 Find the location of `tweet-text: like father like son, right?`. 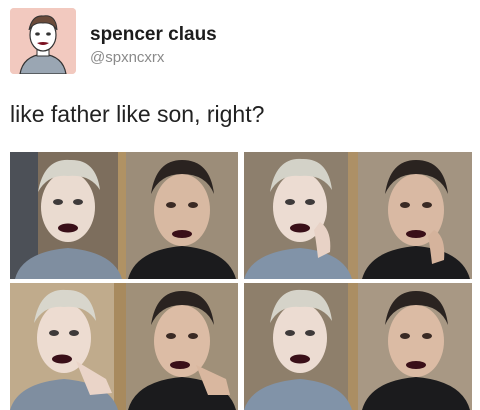

tweet-text: like father like son, right? is located at coordinates (137, 114).